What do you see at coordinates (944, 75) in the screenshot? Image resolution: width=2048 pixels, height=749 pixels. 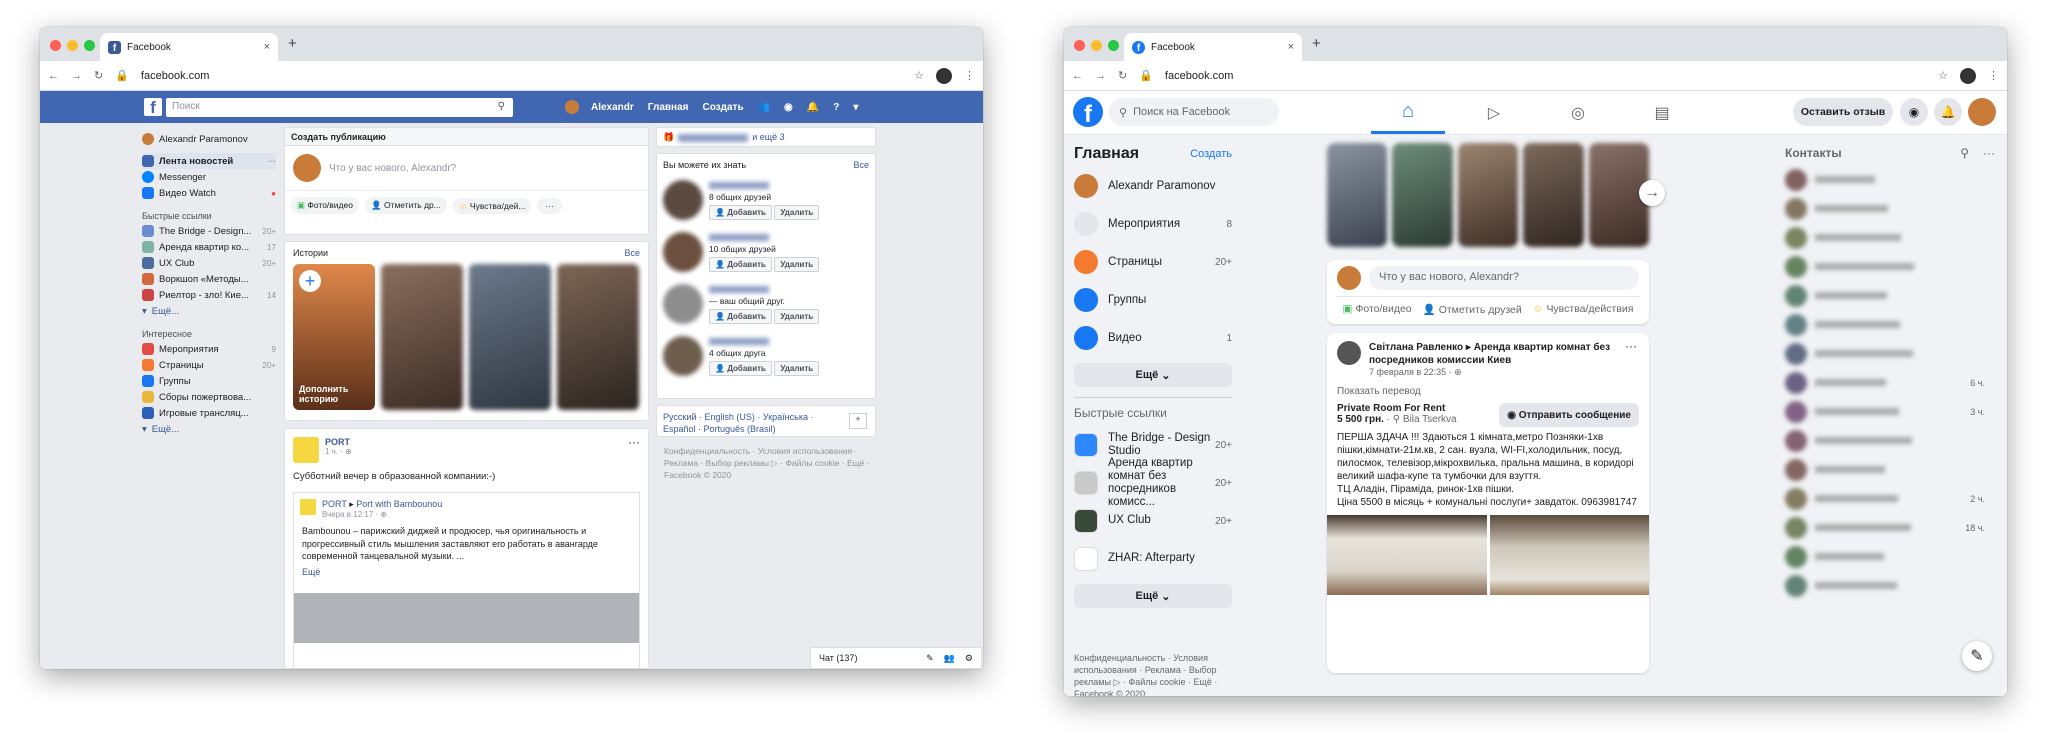 I see `profile-avatar` at bounding box center [944, 75].